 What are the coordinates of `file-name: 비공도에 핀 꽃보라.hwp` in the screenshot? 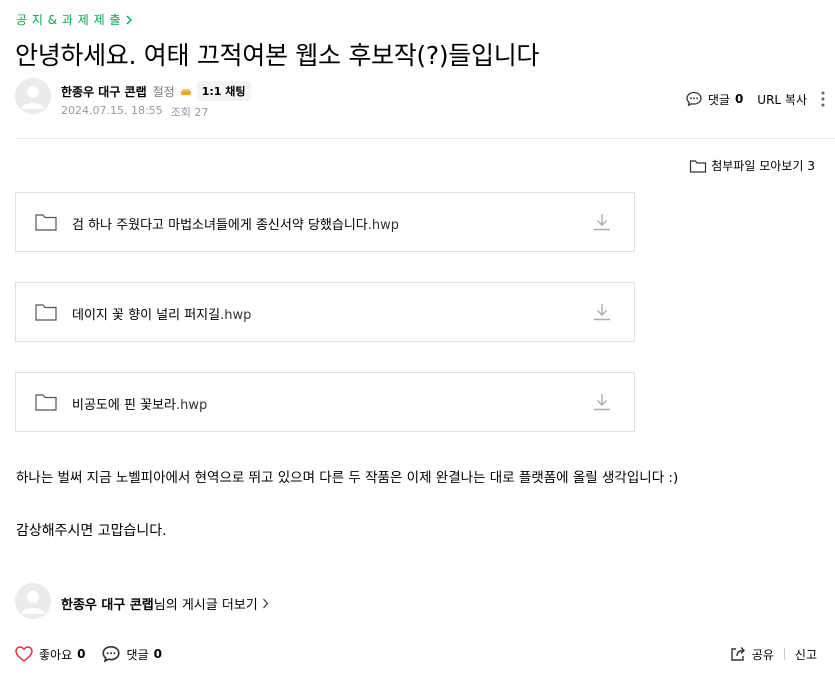 It's located at (139, 403).